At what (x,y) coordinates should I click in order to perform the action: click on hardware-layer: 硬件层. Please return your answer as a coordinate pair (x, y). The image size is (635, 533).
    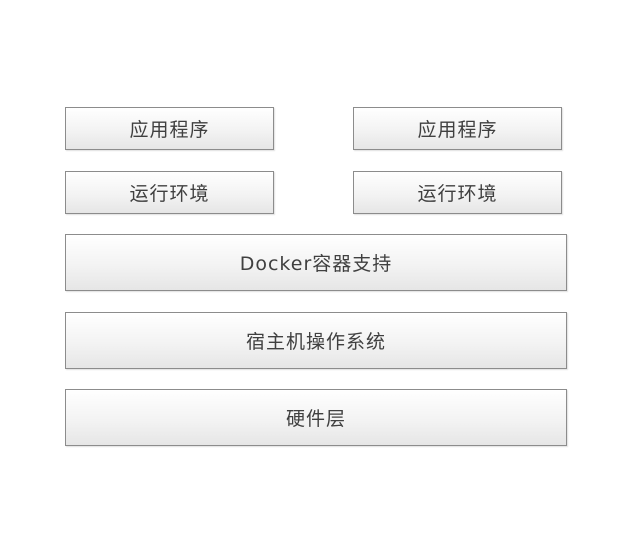
    Looking at the image, I should click on (316, 417).